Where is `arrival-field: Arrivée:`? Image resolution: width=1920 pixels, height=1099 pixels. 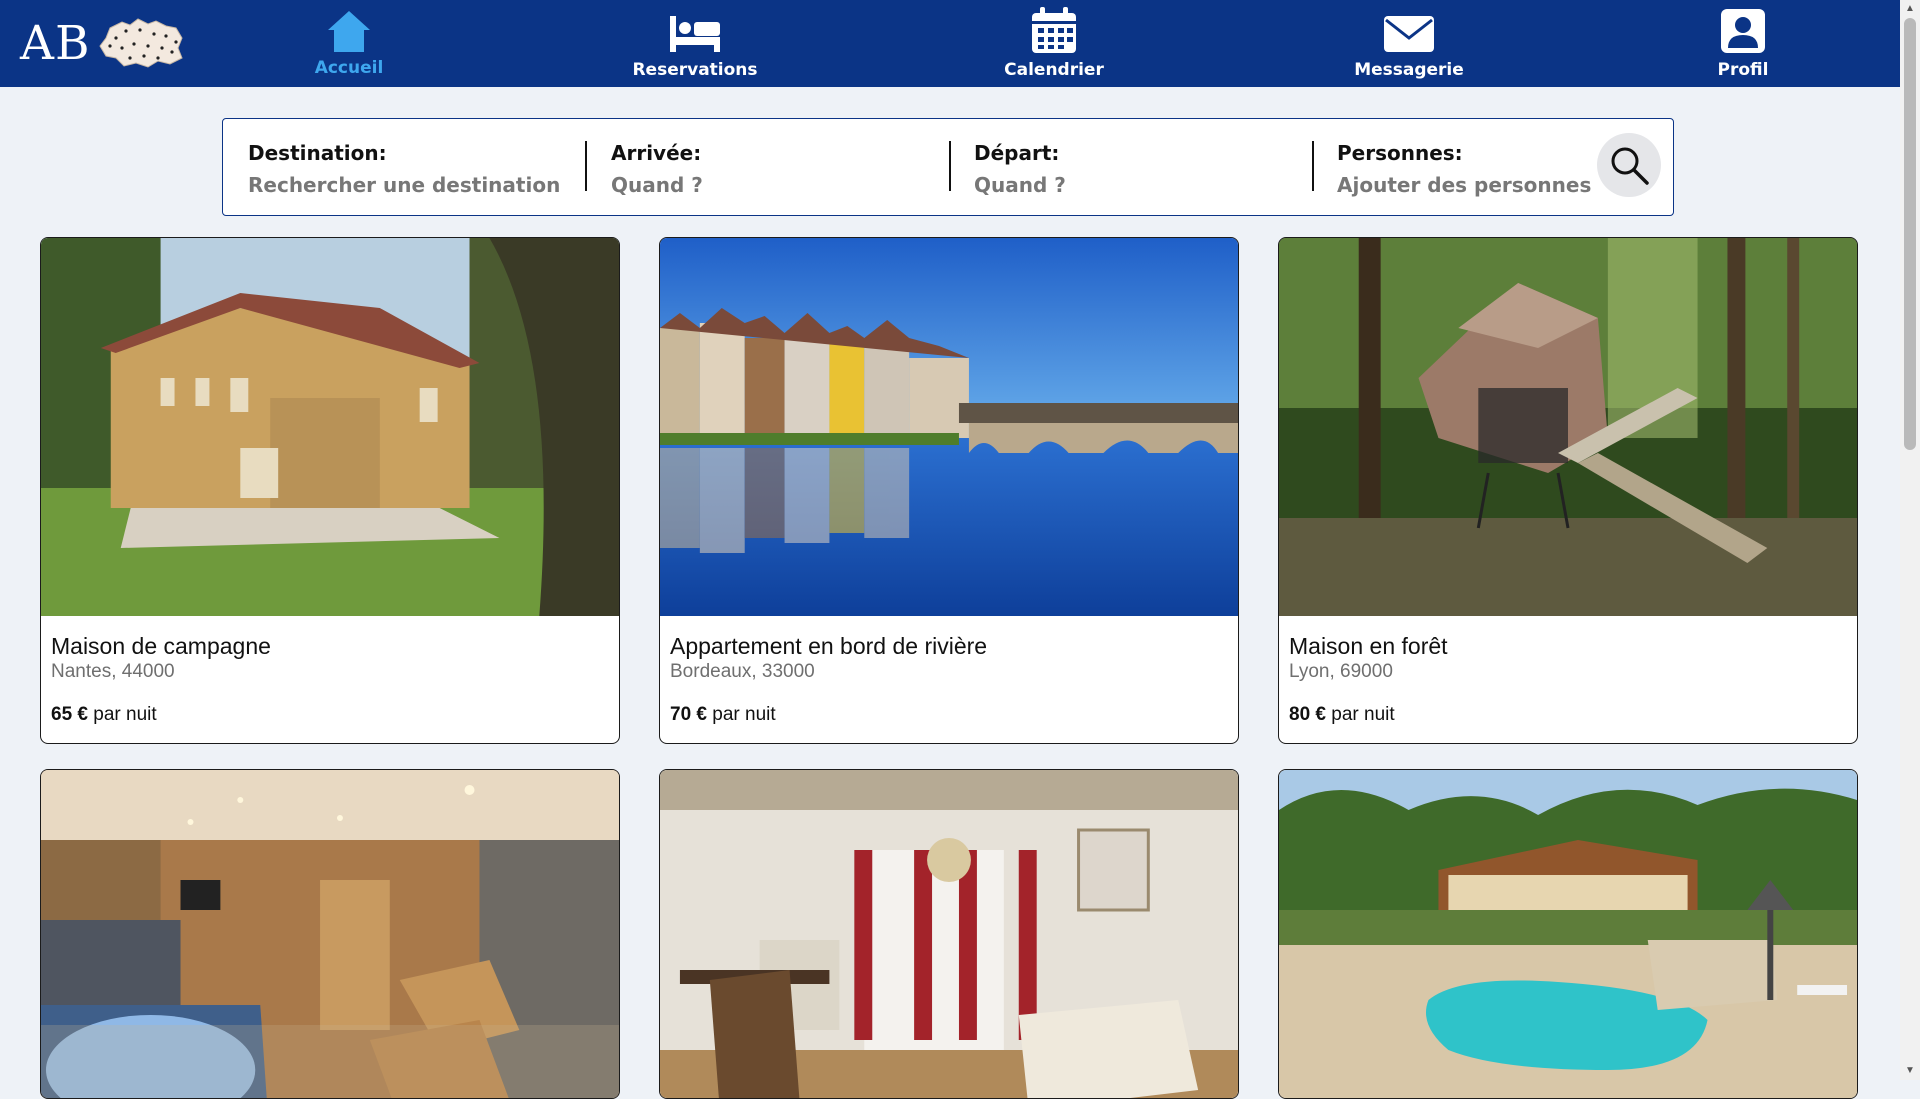
arrival-field: Arrivée: is located at coordinates (771, 169).